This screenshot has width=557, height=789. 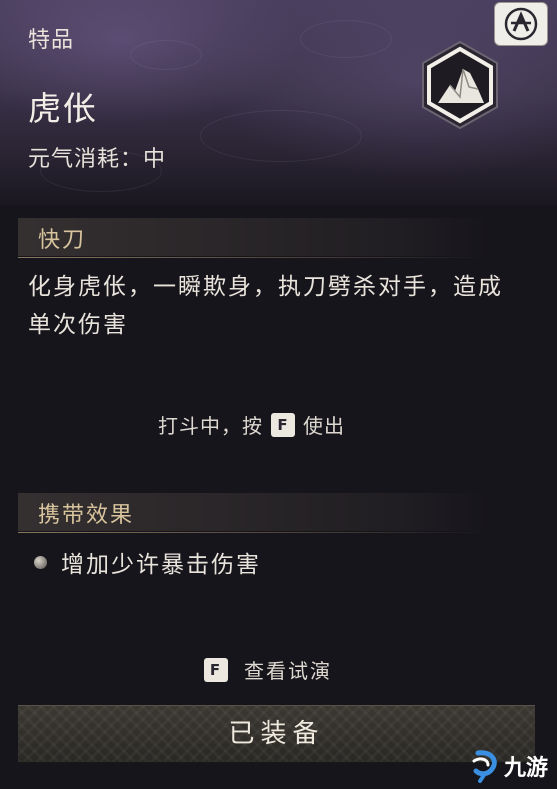 I want to click on watermark-text: 九游, so click(x=526, y=768).